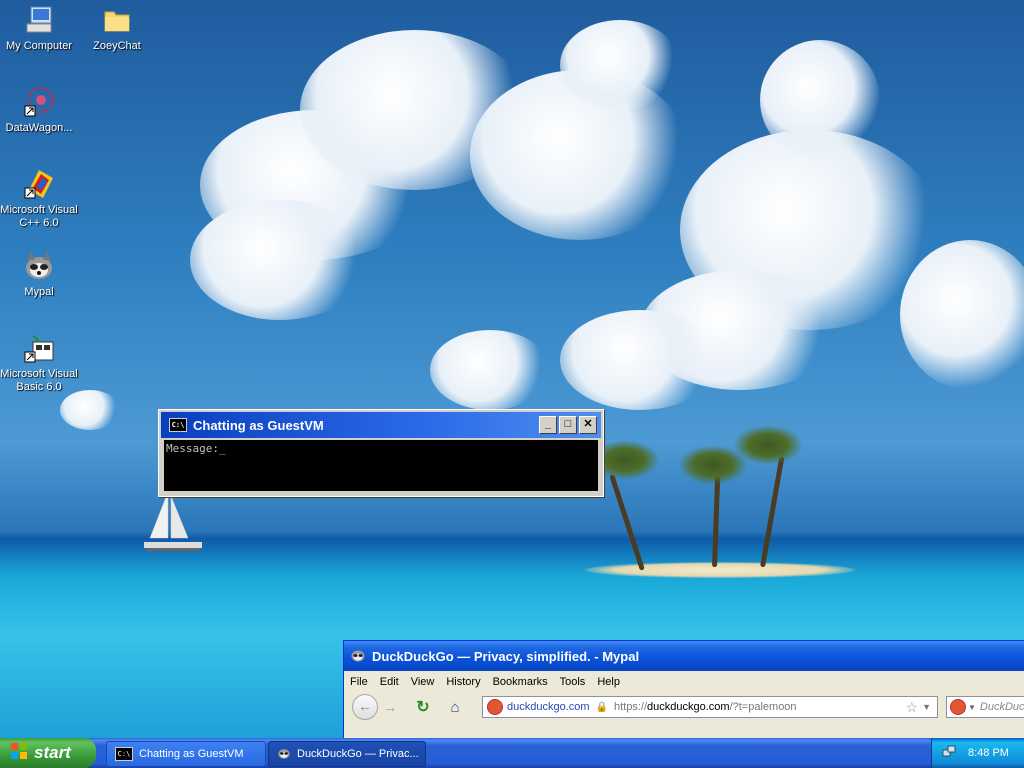  What do you see at coordinates (495, 707) in the screenshot?
I see `duckduckgo-icon` at bounding box center [495, 707].